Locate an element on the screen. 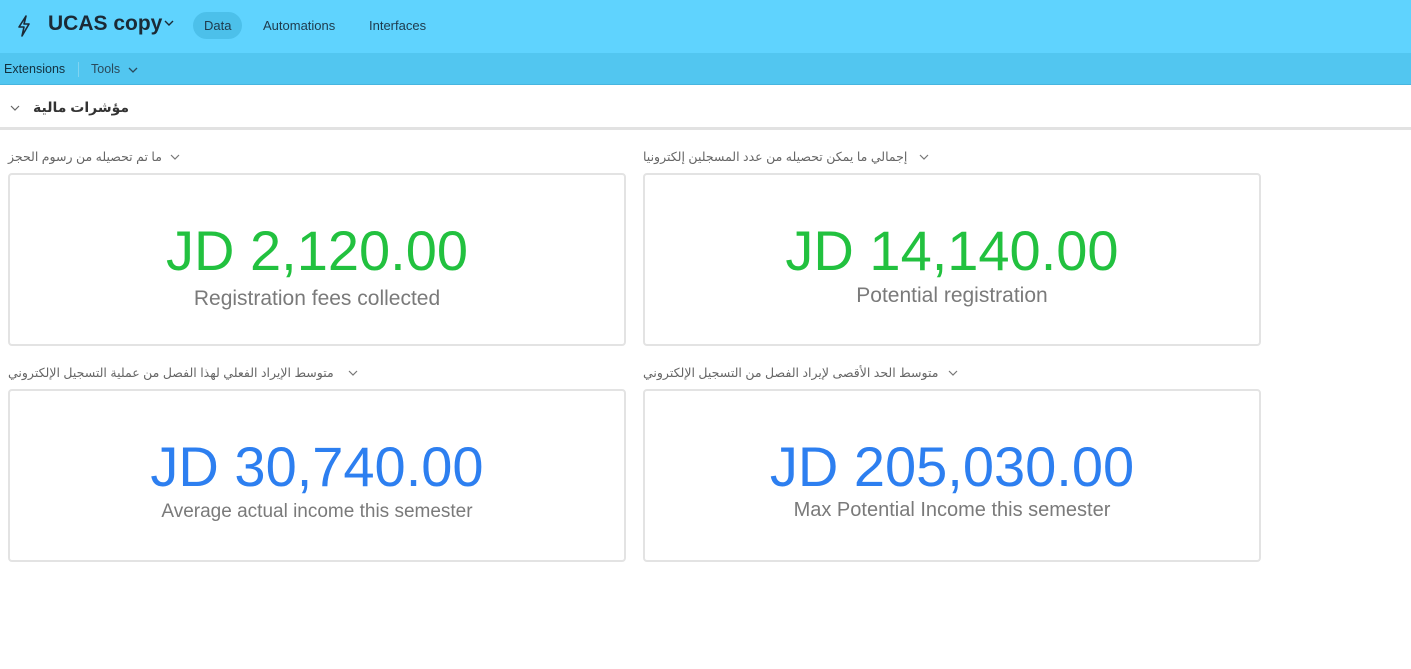 This screenshot has height=669, width=1411. section-title: مؤشرات مالية is located at coordinates (81, 107).